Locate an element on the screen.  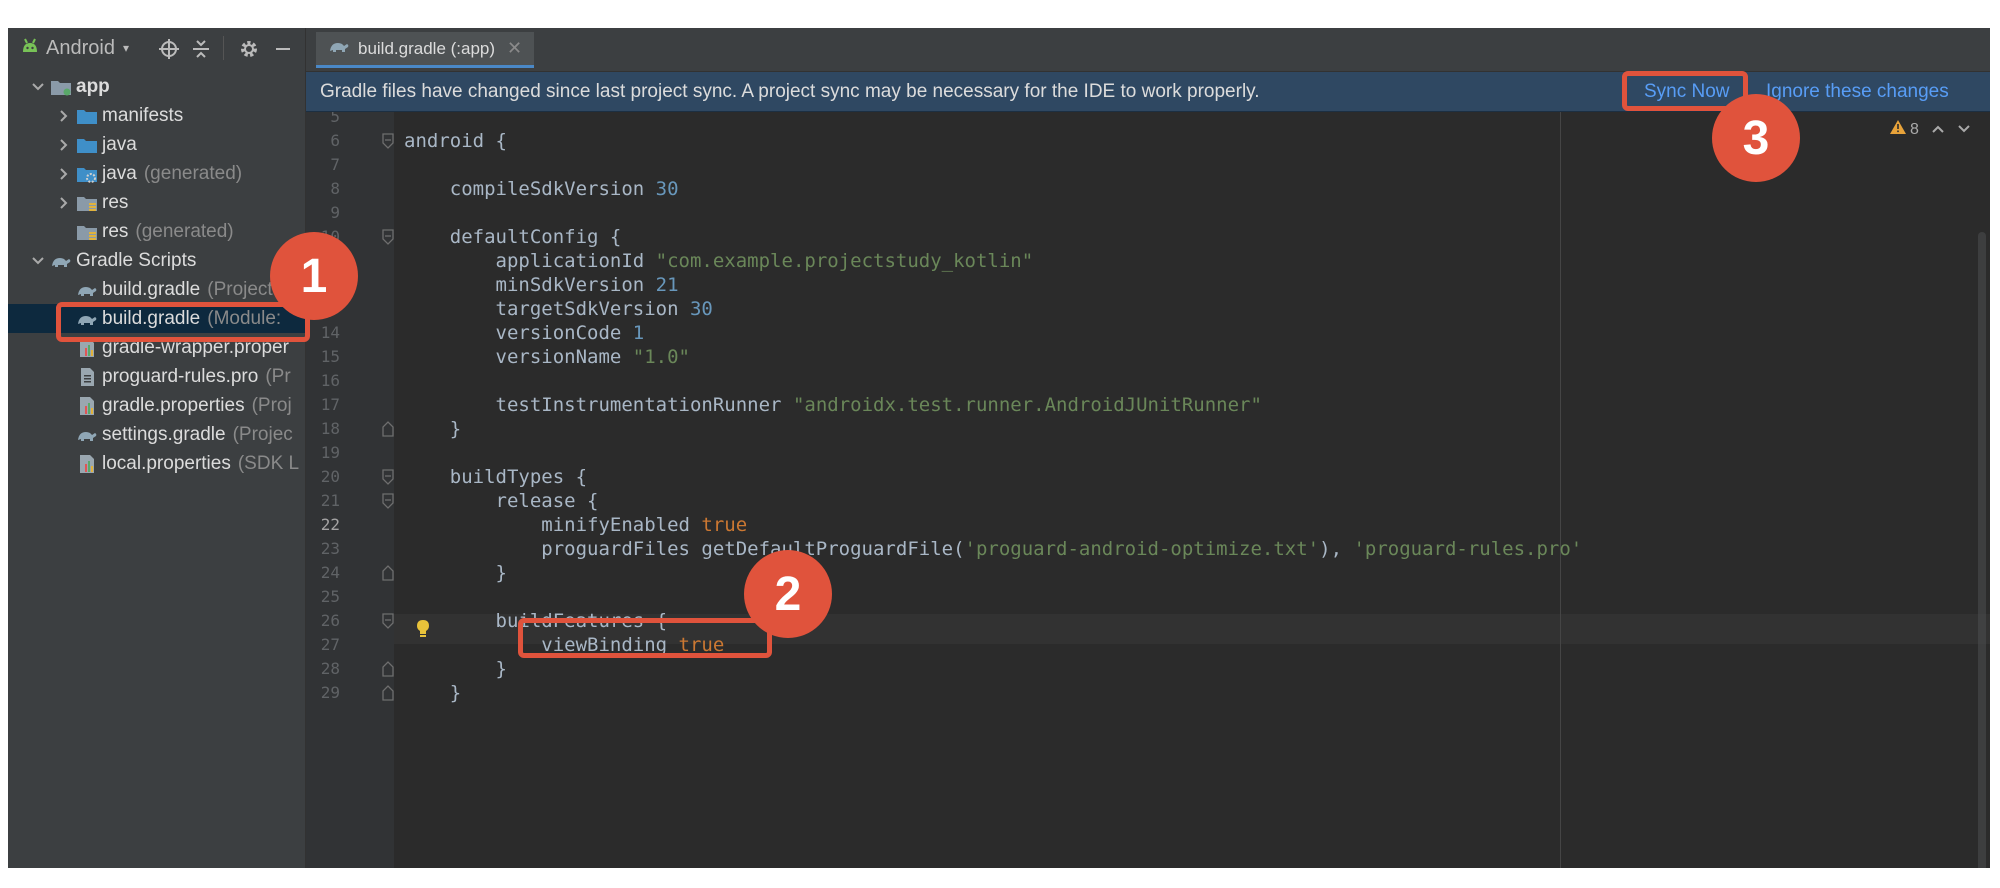
tree-item: build.gradle (Project is located at coordinates (157, 289).